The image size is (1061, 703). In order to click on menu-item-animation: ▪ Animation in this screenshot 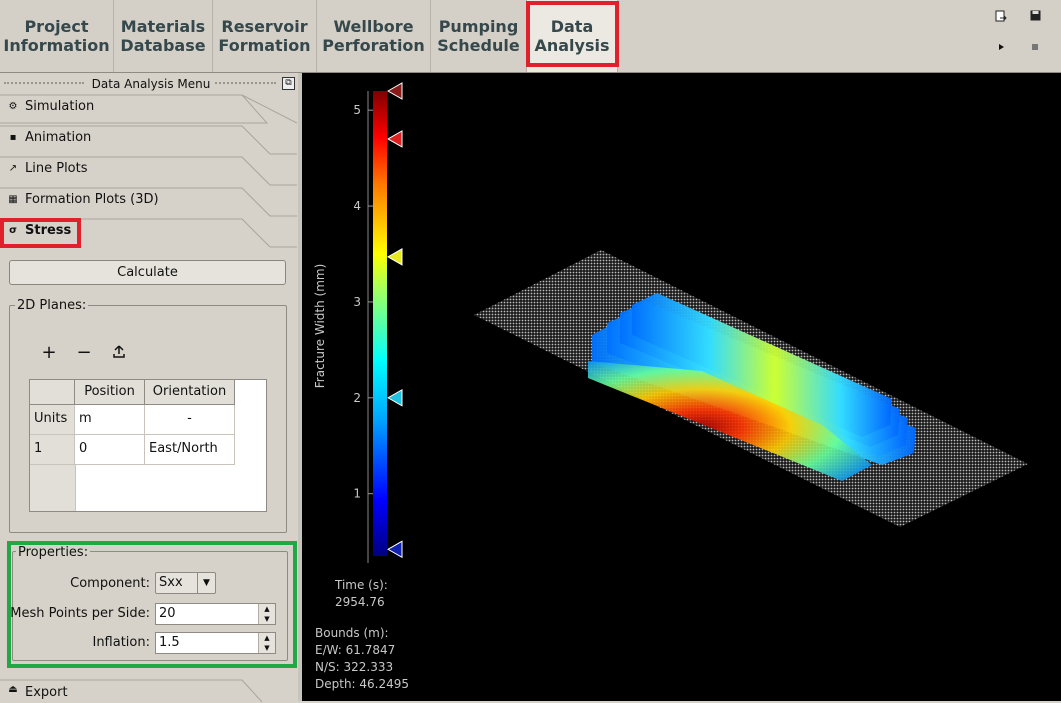, I will do `click(148, 139)`.